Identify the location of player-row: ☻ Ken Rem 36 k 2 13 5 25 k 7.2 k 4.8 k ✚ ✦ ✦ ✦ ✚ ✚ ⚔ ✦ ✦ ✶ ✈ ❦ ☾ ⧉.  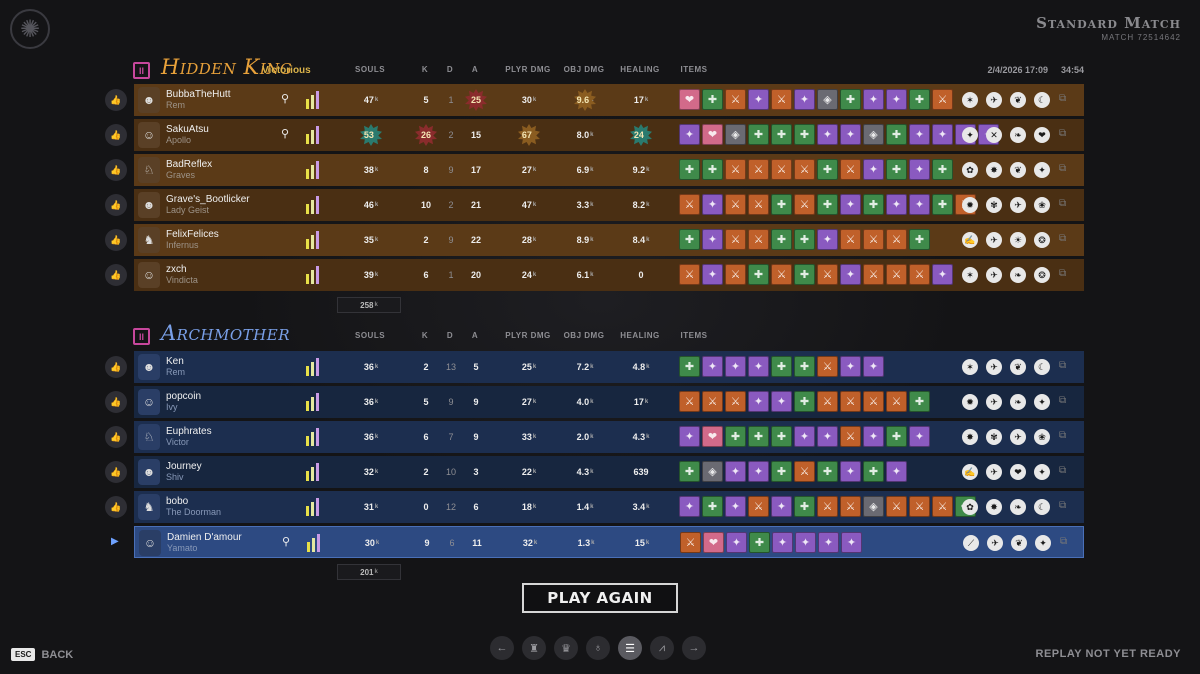
(609, 367).